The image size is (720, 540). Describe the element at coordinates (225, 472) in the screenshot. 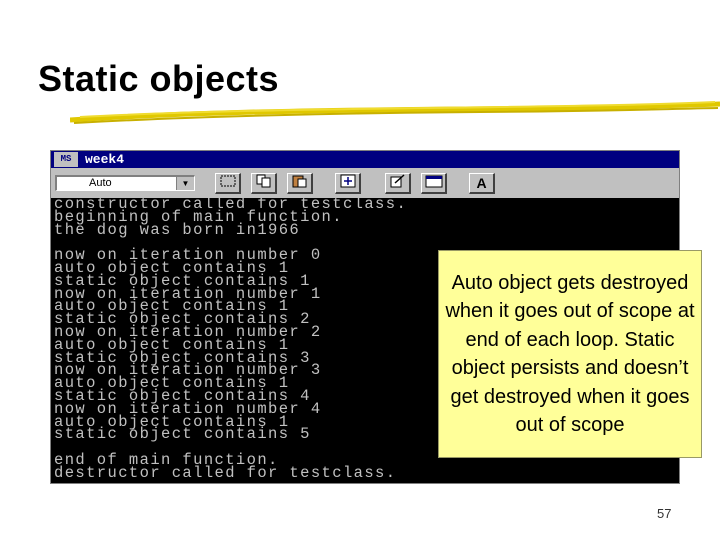

I see `console-line: destructor called for testclass.` at that location.